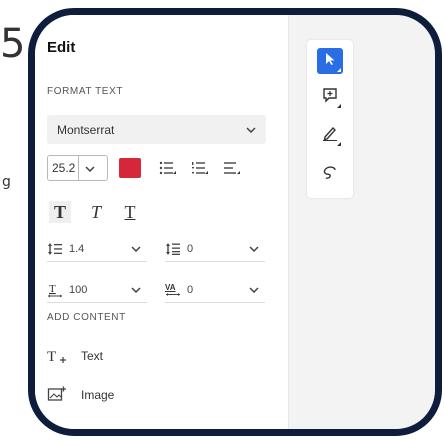 This screenshot has width=445, height=441. I want to click on bullet-list-icon, so click(168, 168).